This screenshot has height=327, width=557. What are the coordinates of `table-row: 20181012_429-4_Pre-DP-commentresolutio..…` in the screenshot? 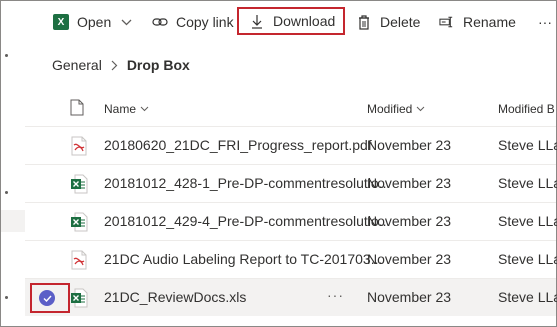 It's located at (291, 221).